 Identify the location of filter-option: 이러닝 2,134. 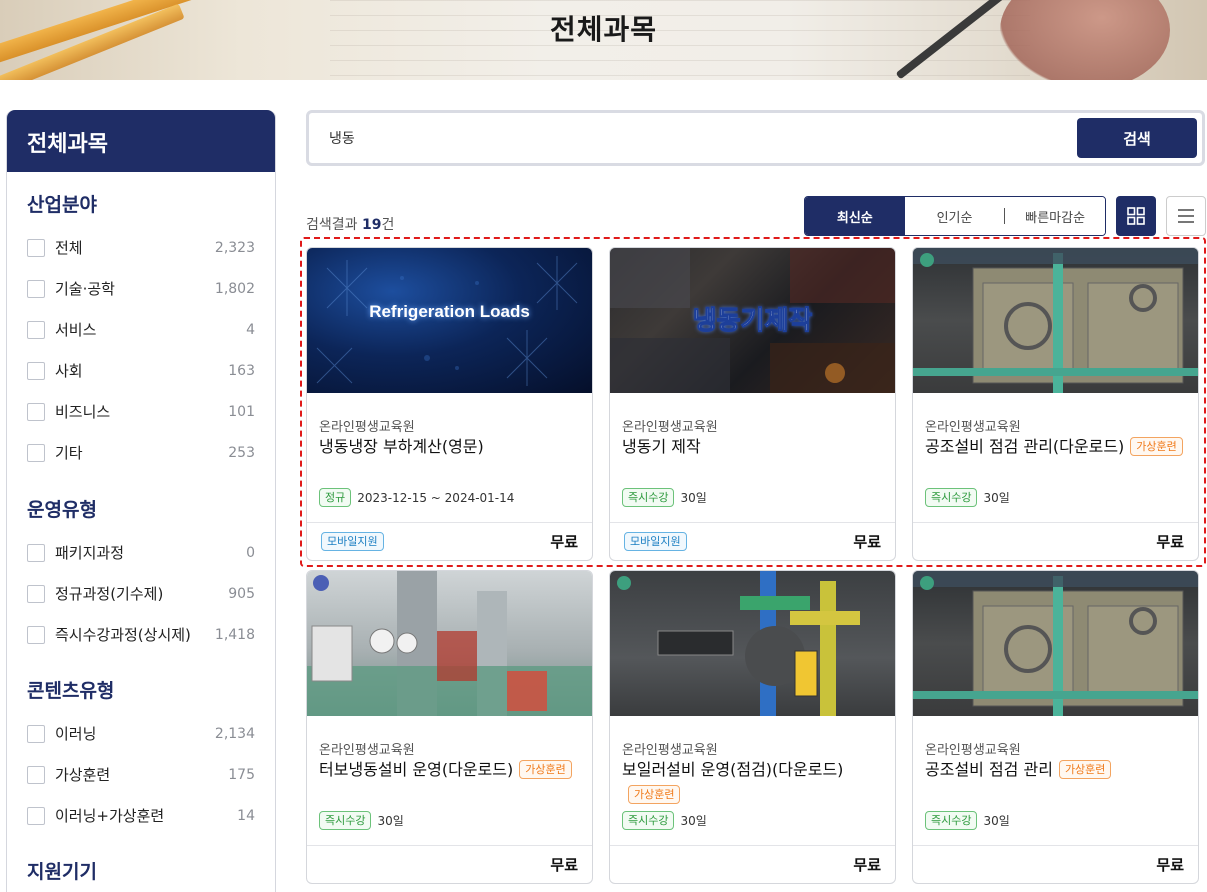
(141, 733).